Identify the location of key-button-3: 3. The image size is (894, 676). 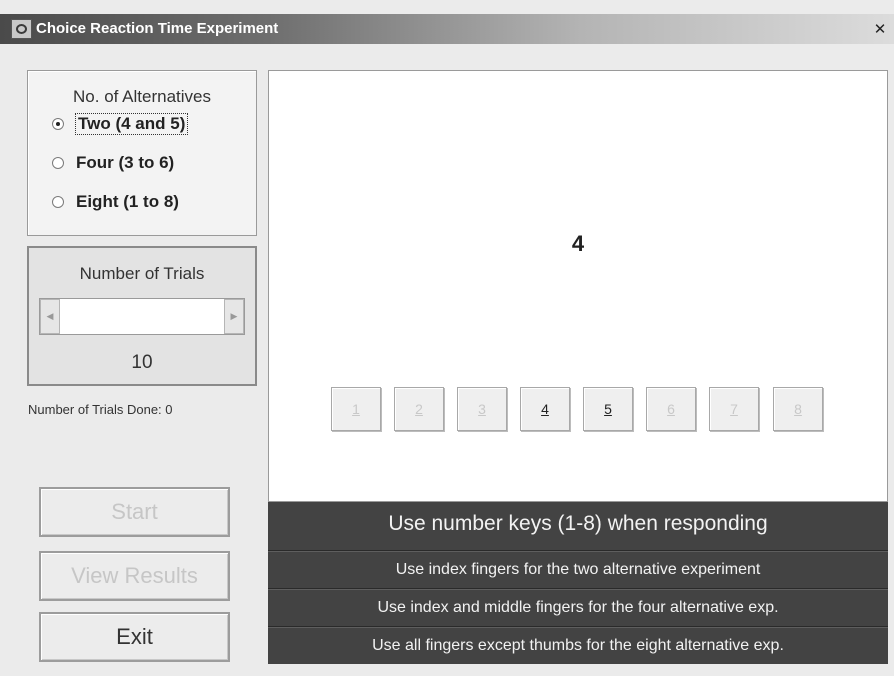
(482, 409).